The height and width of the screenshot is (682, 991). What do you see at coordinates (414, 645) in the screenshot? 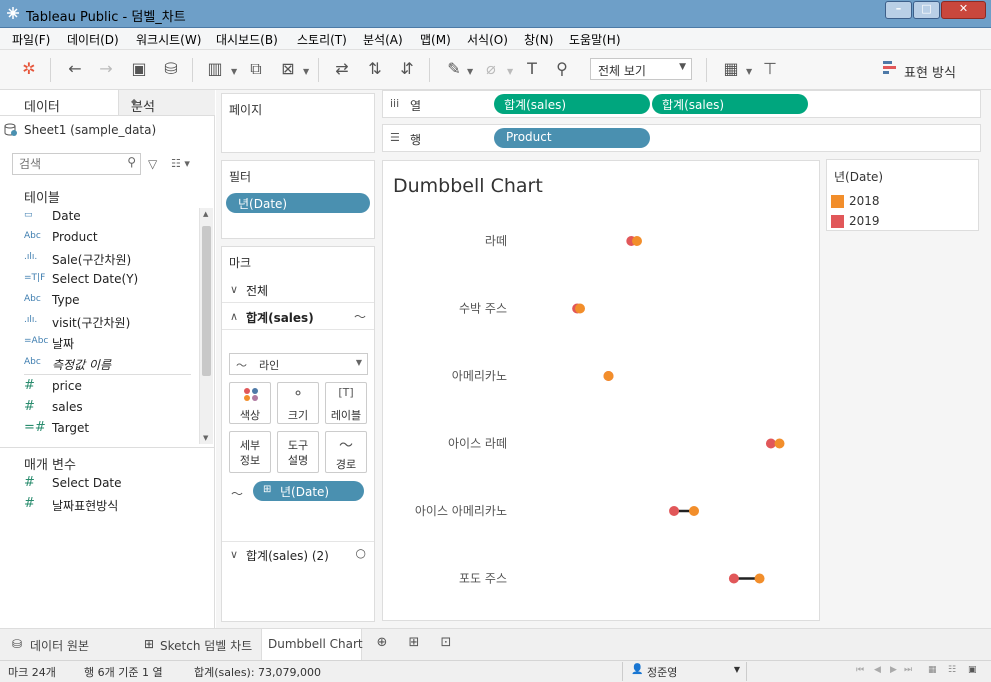
I see `new-dashboard-icon: ⊞` at bounding box center [414, 645].